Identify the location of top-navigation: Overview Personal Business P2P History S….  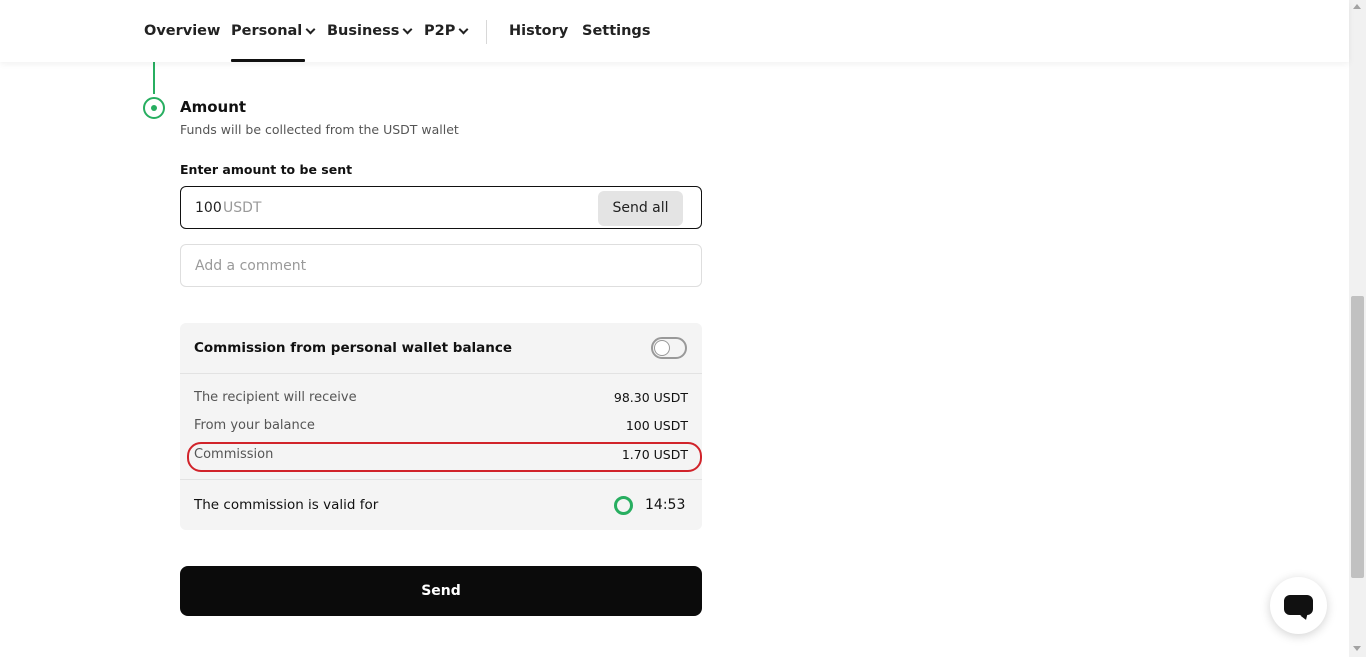
(674, 31).